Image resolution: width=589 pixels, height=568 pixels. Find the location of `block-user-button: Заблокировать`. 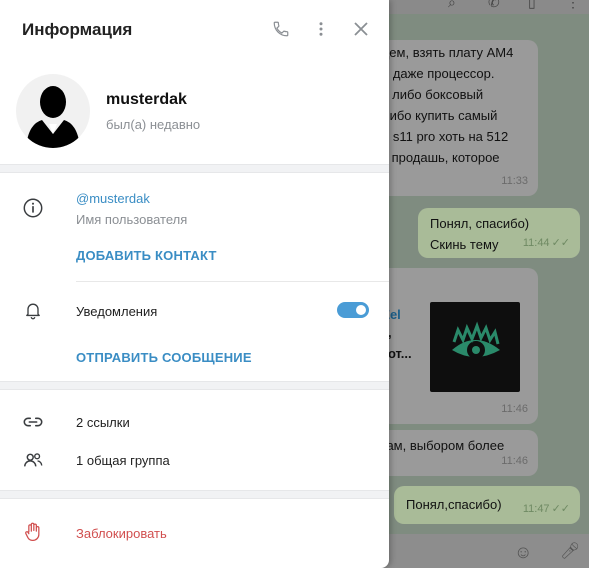

block-user-button: Заблокировать is located at coordinates (121, 533).